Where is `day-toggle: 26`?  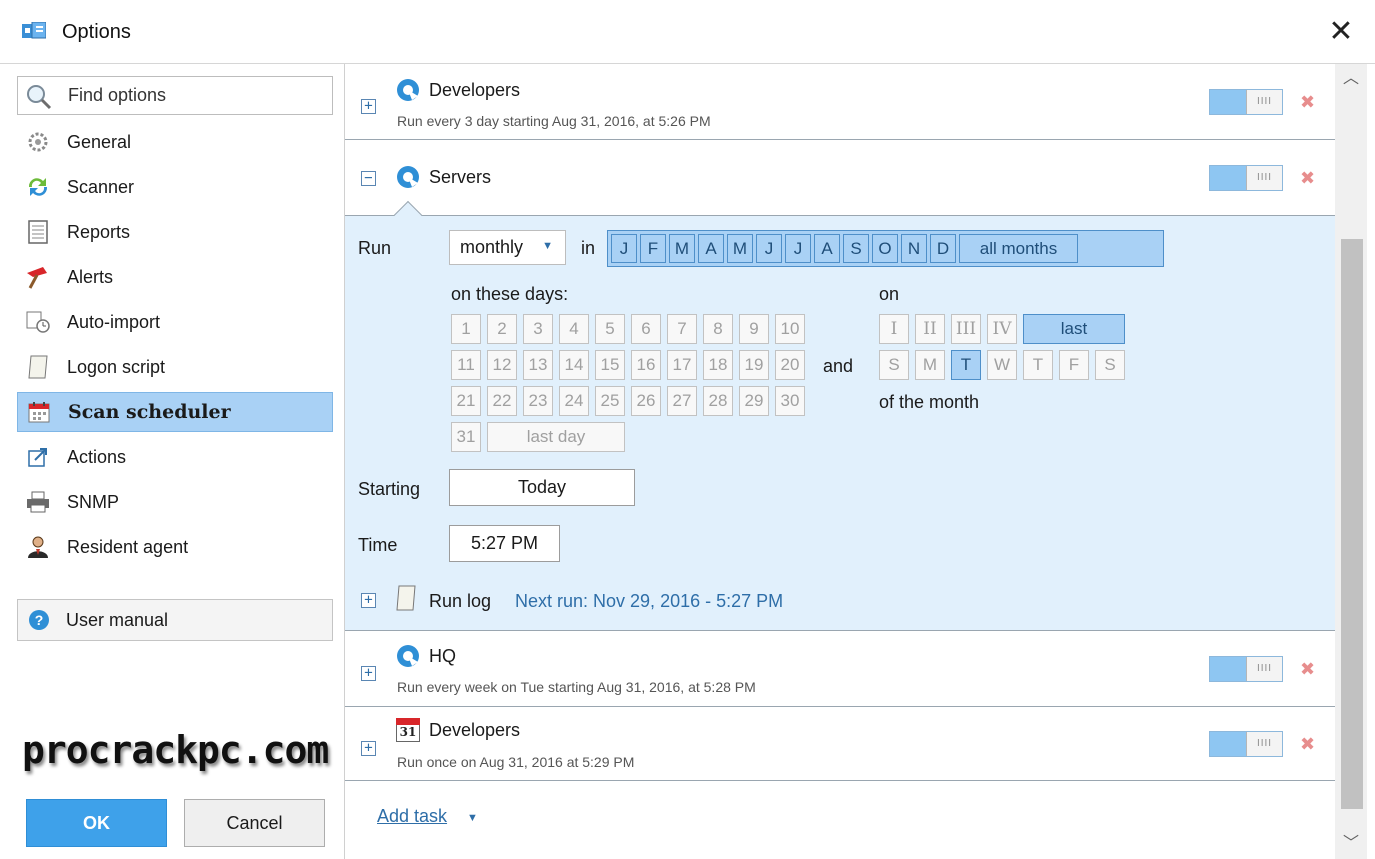
day-toggle: 26 is located at coordinates (646, 401).